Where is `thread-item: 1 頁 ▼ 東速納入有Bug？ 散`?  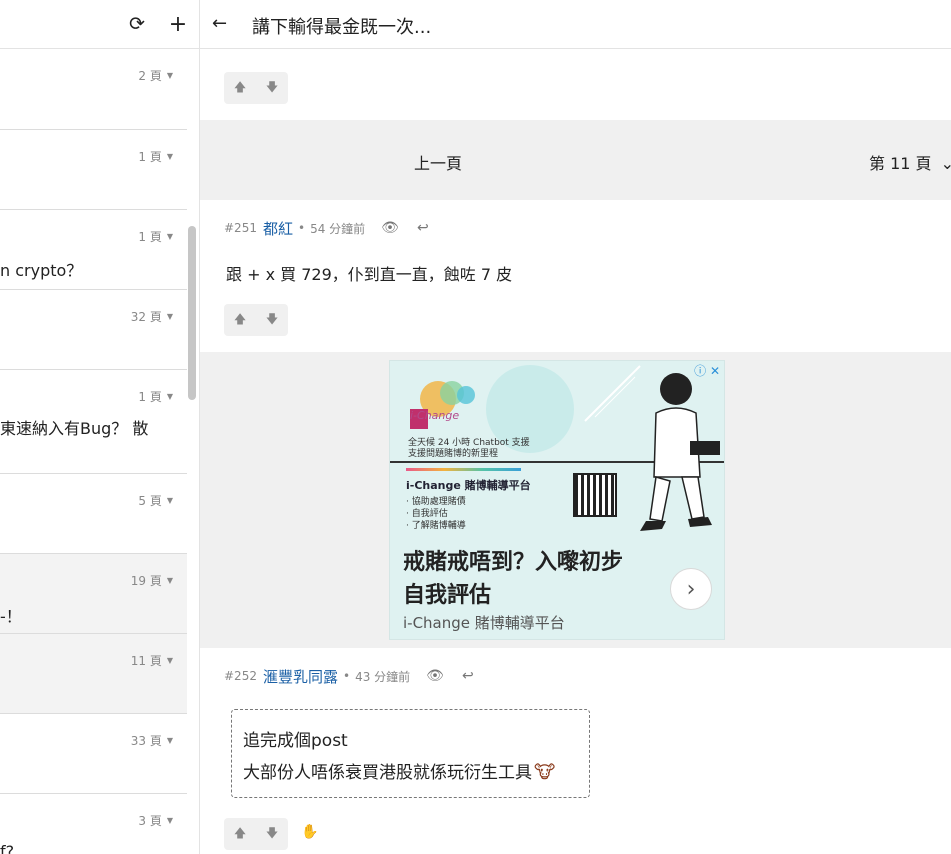
thread-item: 1 頁 ▼ 東速納入有Bug？ 散 is located at coordinates (93, 422).